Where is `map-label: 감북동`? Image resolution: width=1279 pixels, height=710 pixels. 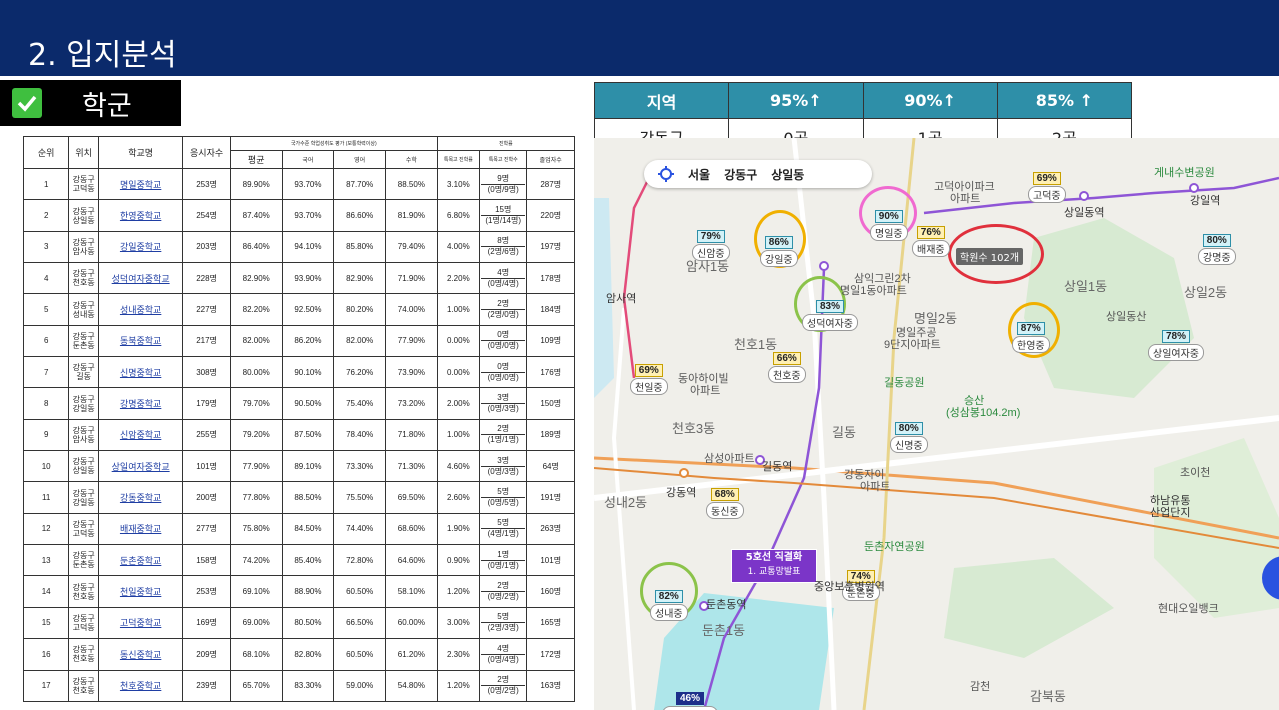 map-label: 감북동 is located at coordinates (1048, 696).